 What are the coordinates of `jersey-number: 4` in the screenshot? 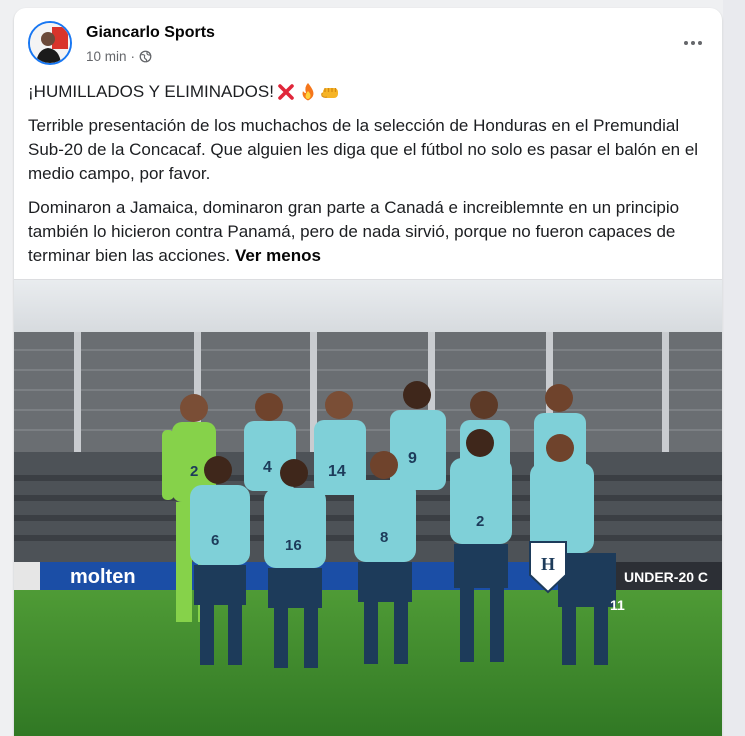 It's located at (267, 467).